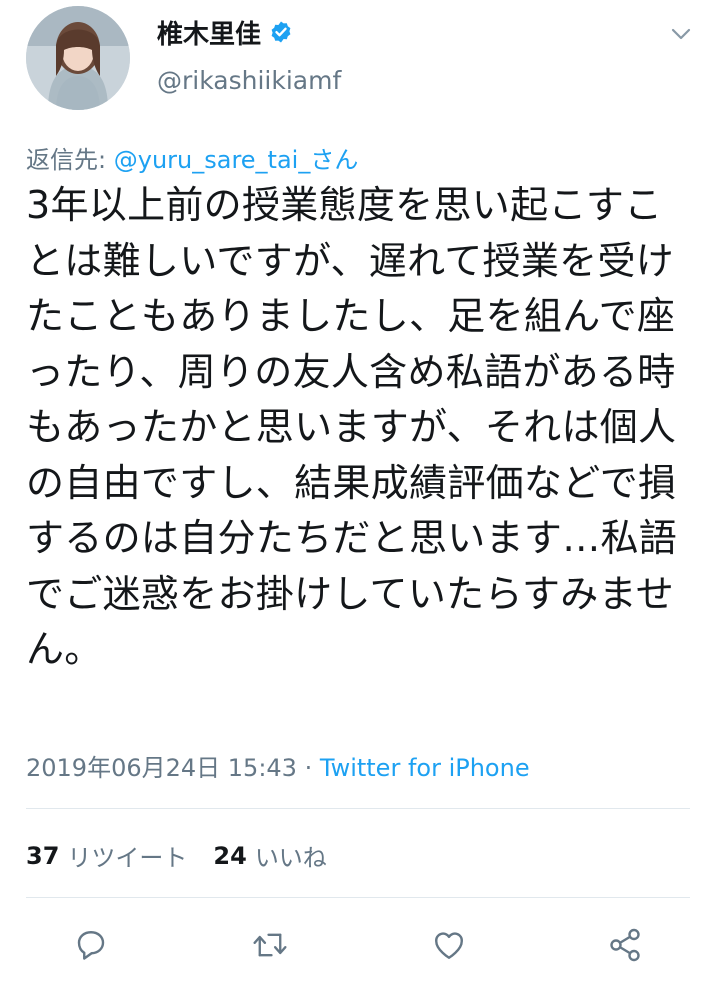 This screenshot has height=1000, width=716. I want to click on tweet-timestamp: 2019年06月24日 15:43, so click(161, 768).